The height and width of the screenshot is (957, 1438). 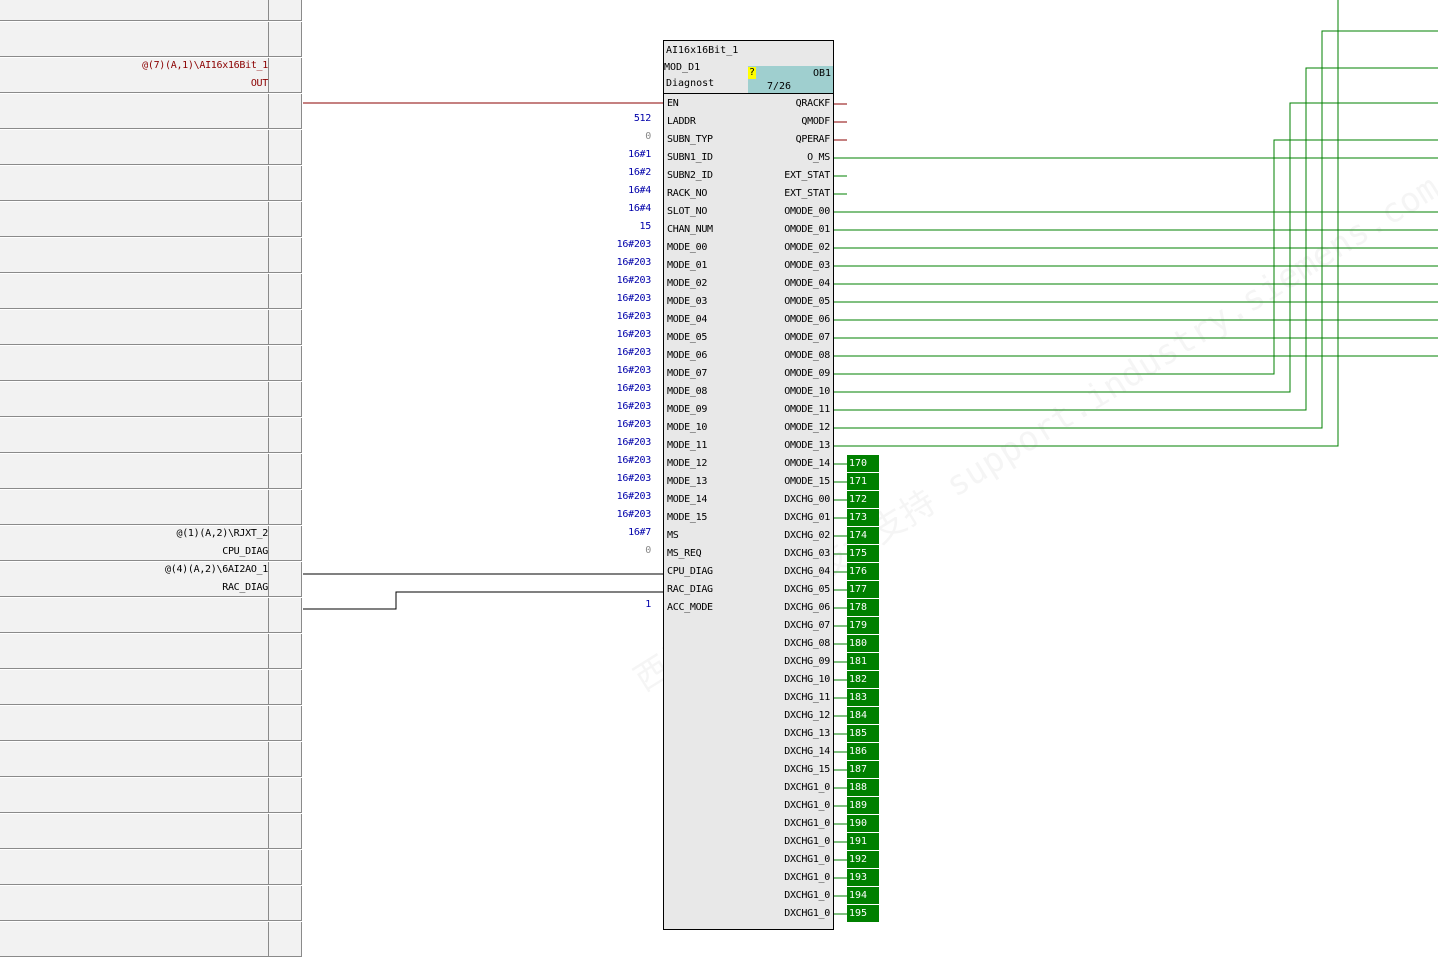 What do you see at coordinates (807, 373) in the screenshot?
I see `output-pin-omode_09: OMODE_09` at bounding box center [807, 373].